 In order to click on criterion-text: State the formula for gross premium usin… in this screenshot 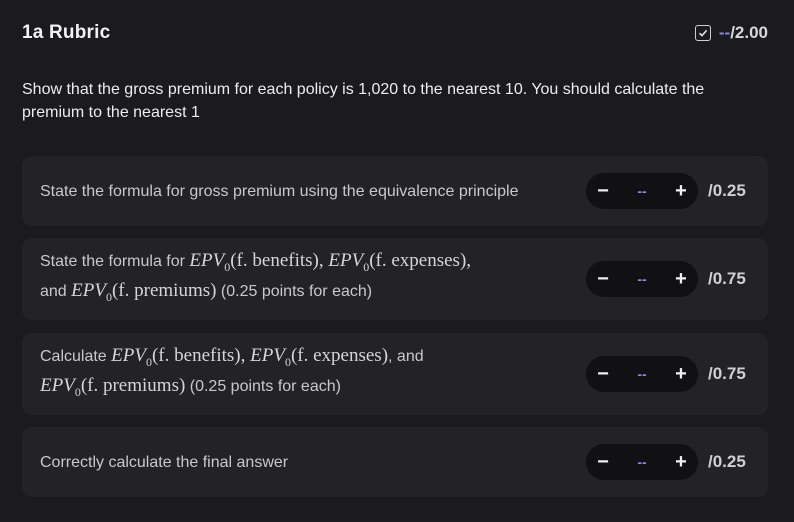, I will do `click(279, 191)`.